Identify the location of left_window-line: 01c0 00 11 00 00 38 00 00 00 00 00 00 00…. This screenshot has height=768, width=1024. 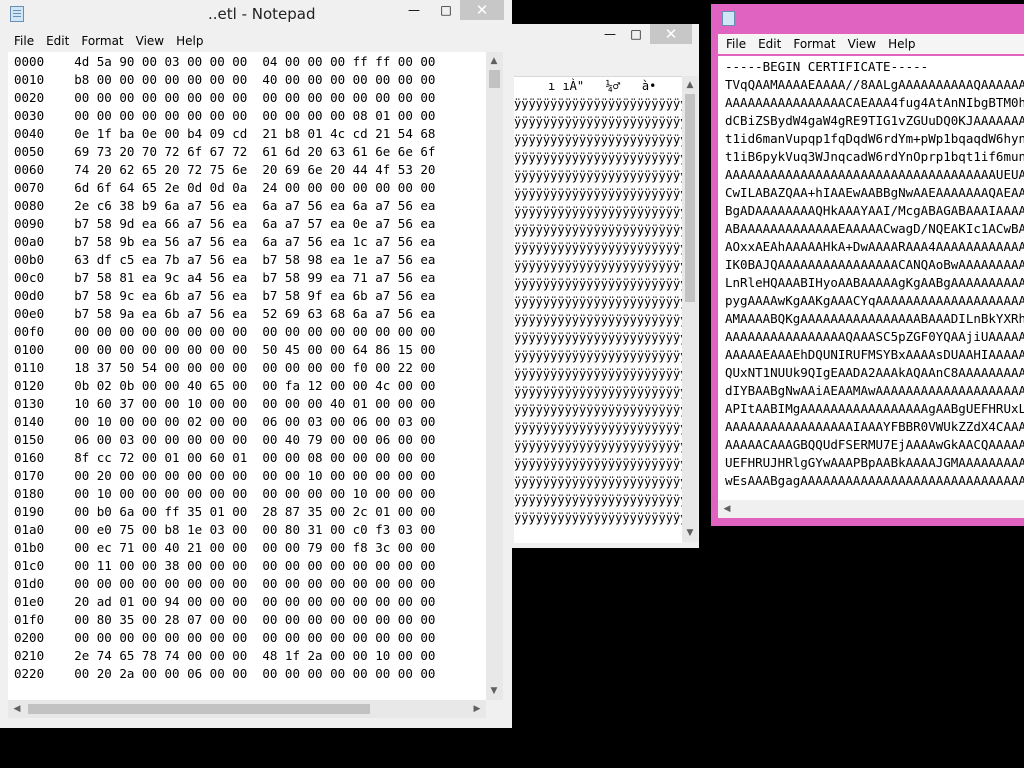
(225, 565).